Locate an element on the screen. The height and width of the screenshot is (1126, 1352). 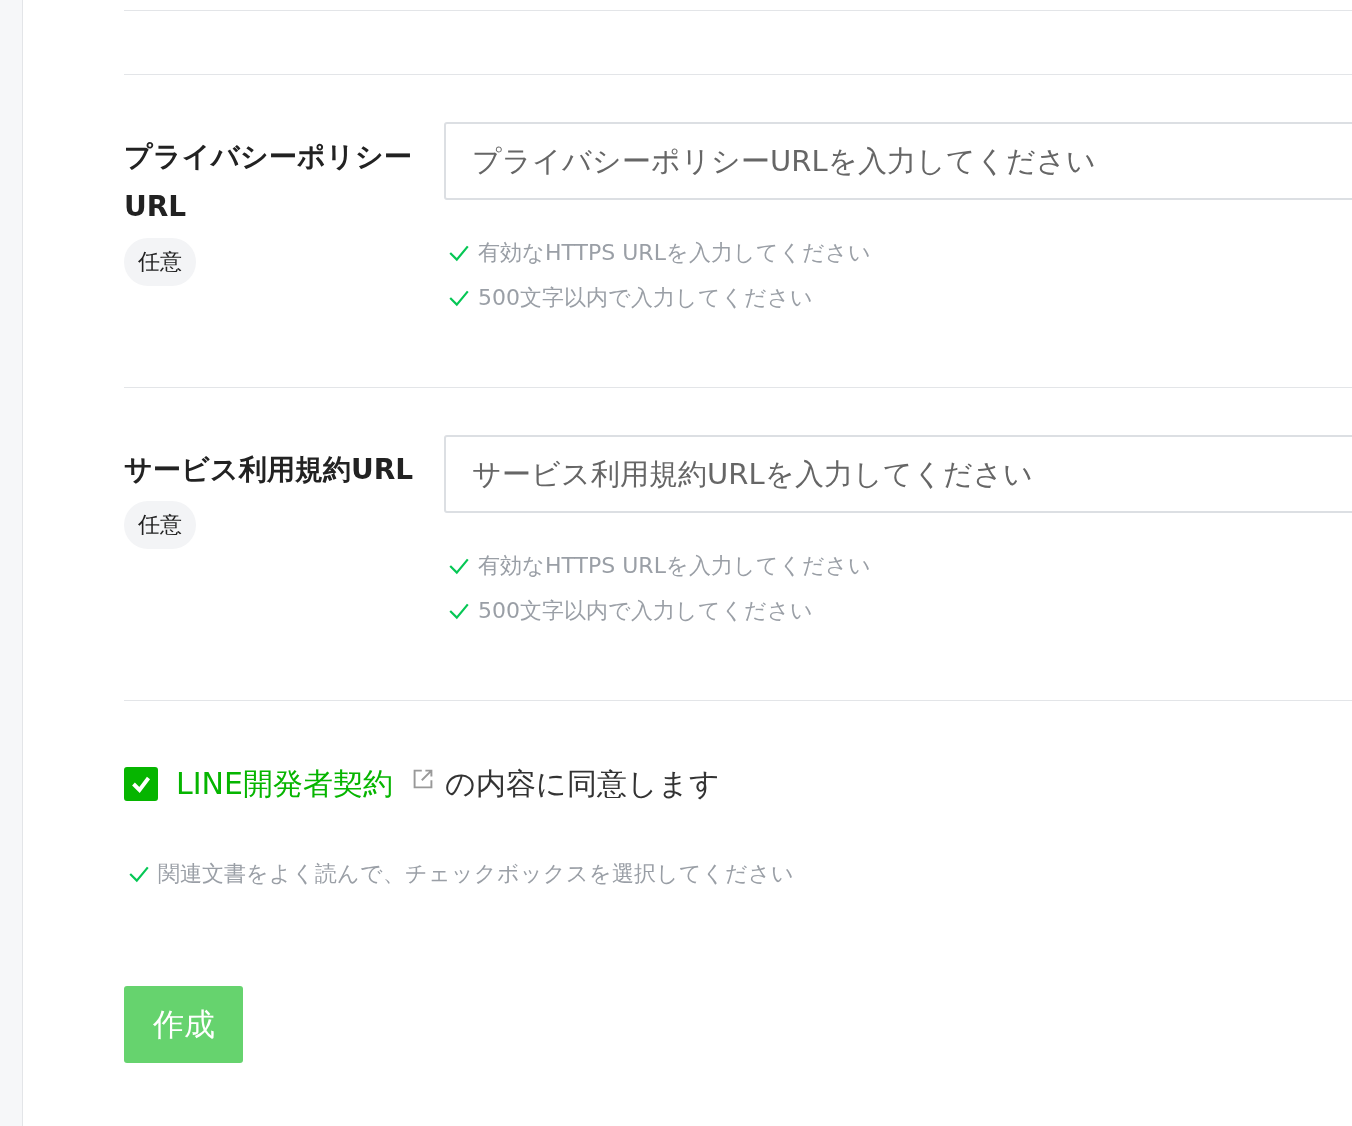
agreement-text: の内容に同意します is located at coordinates (582, 783).